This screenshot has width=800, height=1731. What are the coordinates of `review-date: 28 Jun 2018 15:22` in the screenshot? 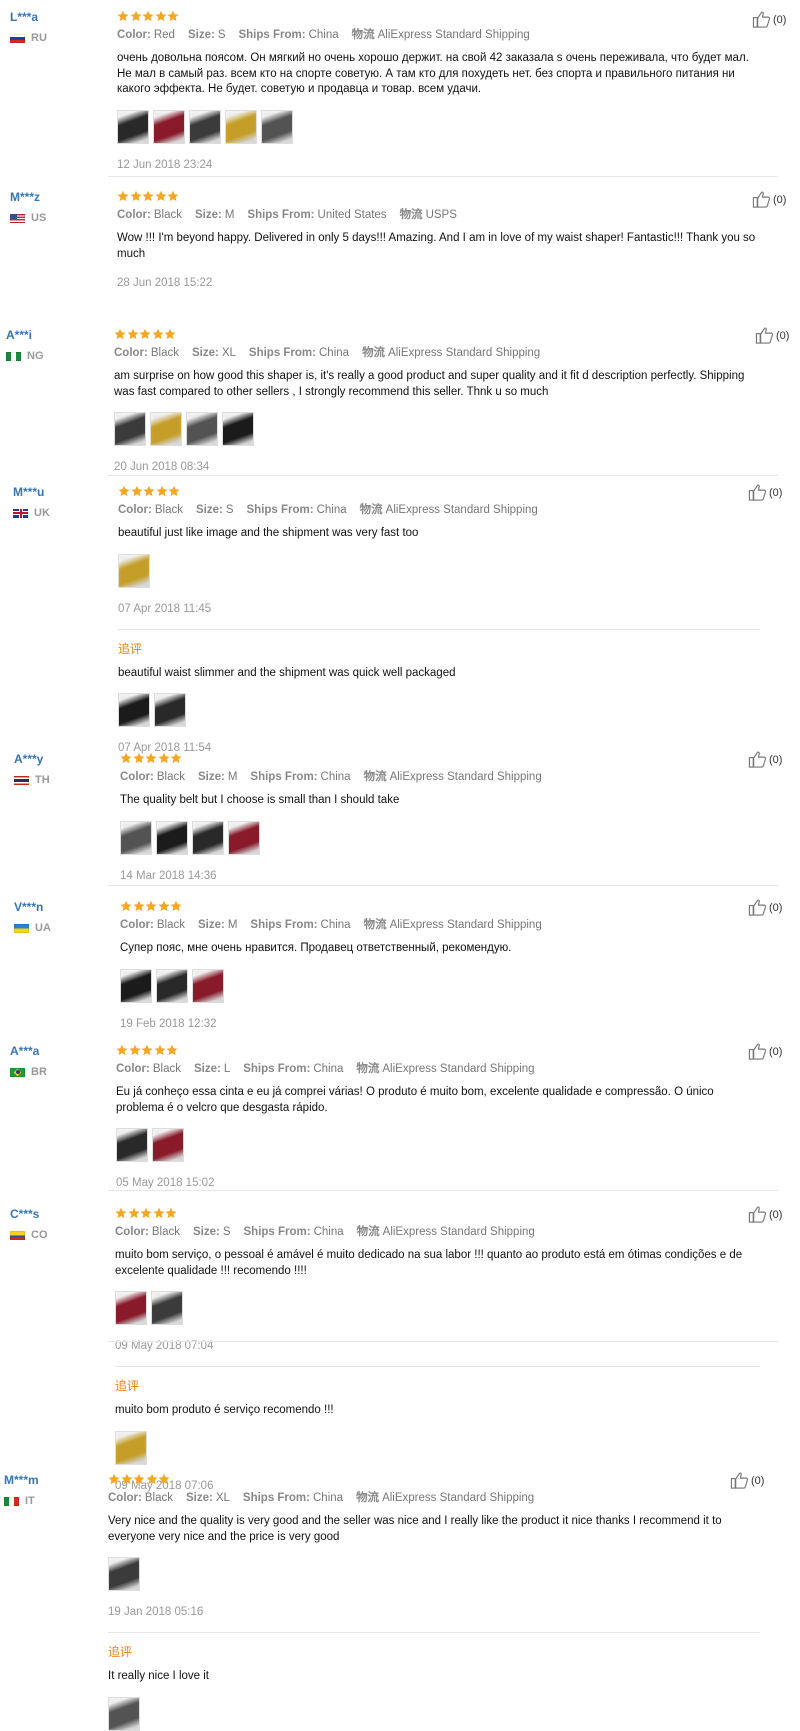 It's located at (165, 283).